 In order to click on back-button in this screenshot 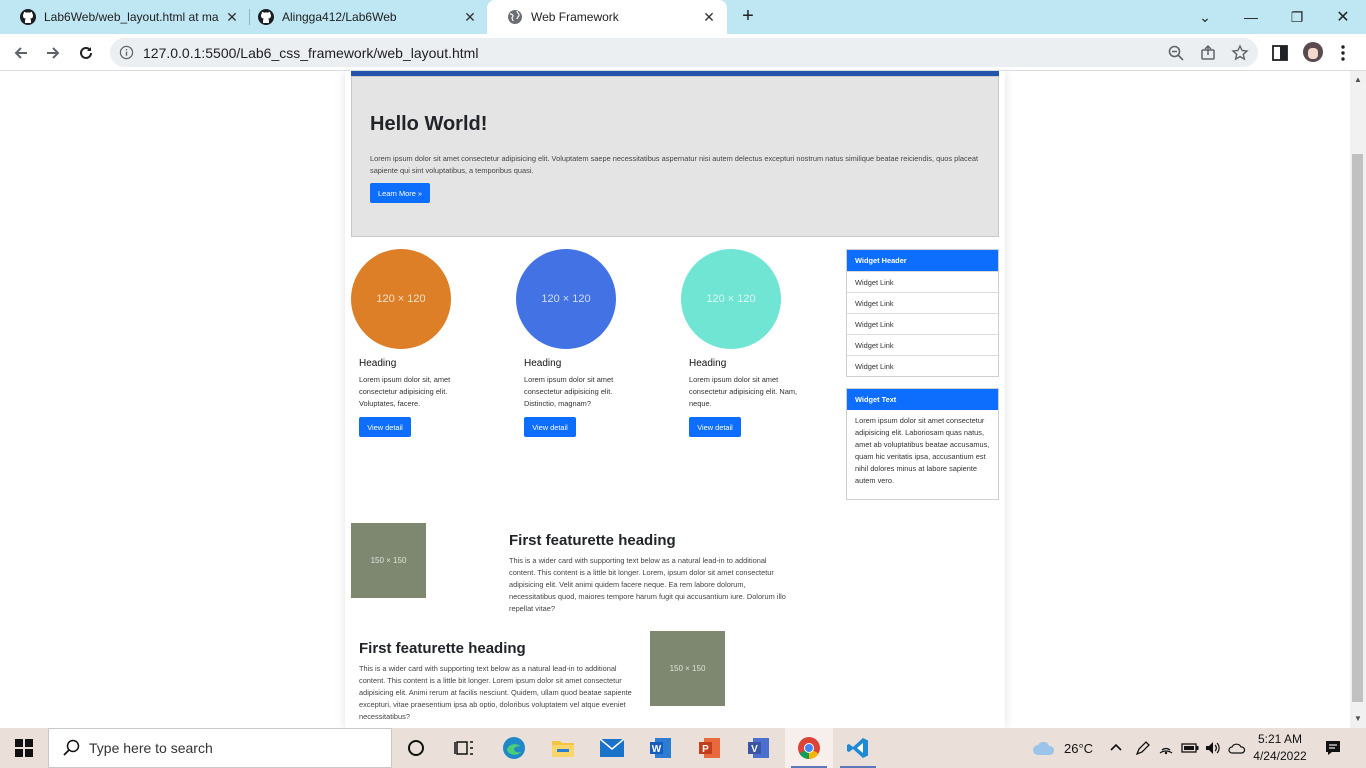, I will do `click(21, 53)`.